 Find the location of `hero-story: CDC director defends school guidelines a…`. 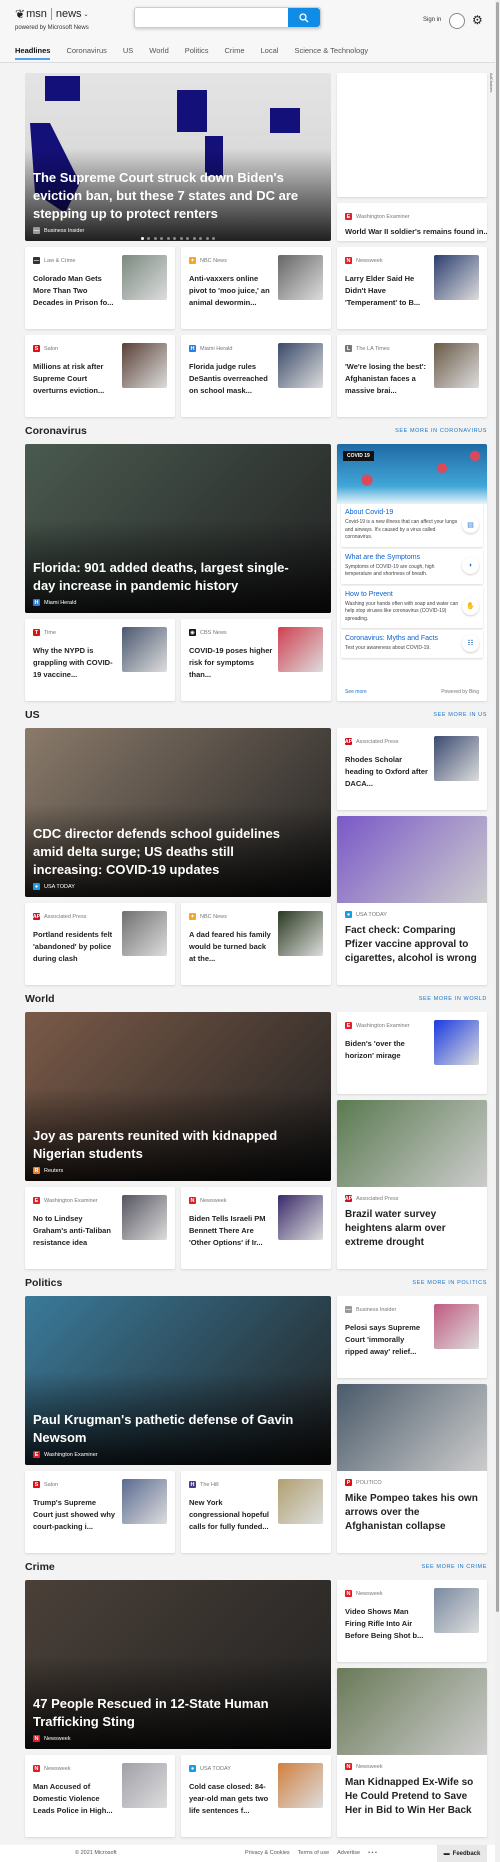

hero-story: CDC director defends school guidelines a… is located at coordinates (178, 812).